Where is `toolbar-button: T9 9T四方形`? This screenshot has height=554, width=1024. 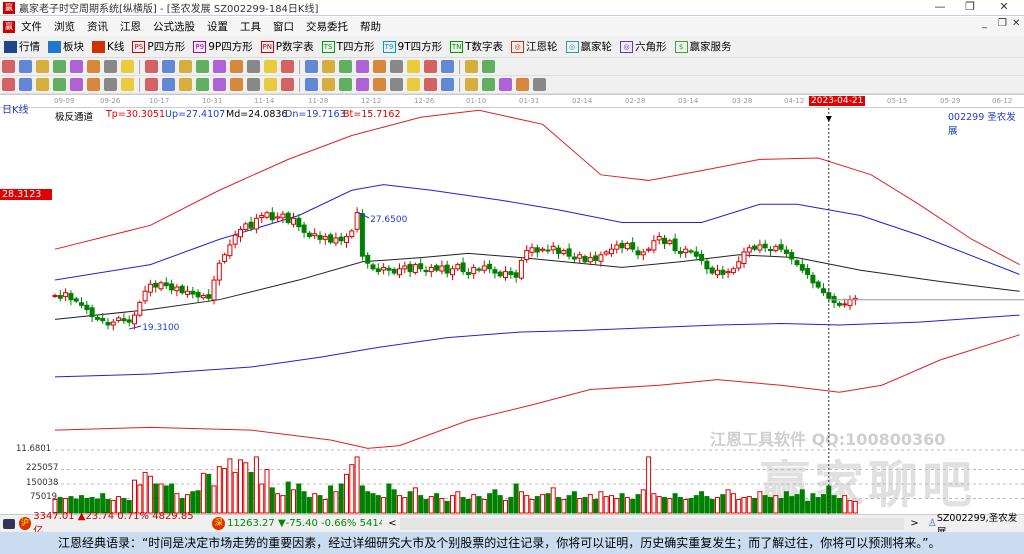 toolbar-button: T9 9T四方形 is located at coordinates (412, 46).